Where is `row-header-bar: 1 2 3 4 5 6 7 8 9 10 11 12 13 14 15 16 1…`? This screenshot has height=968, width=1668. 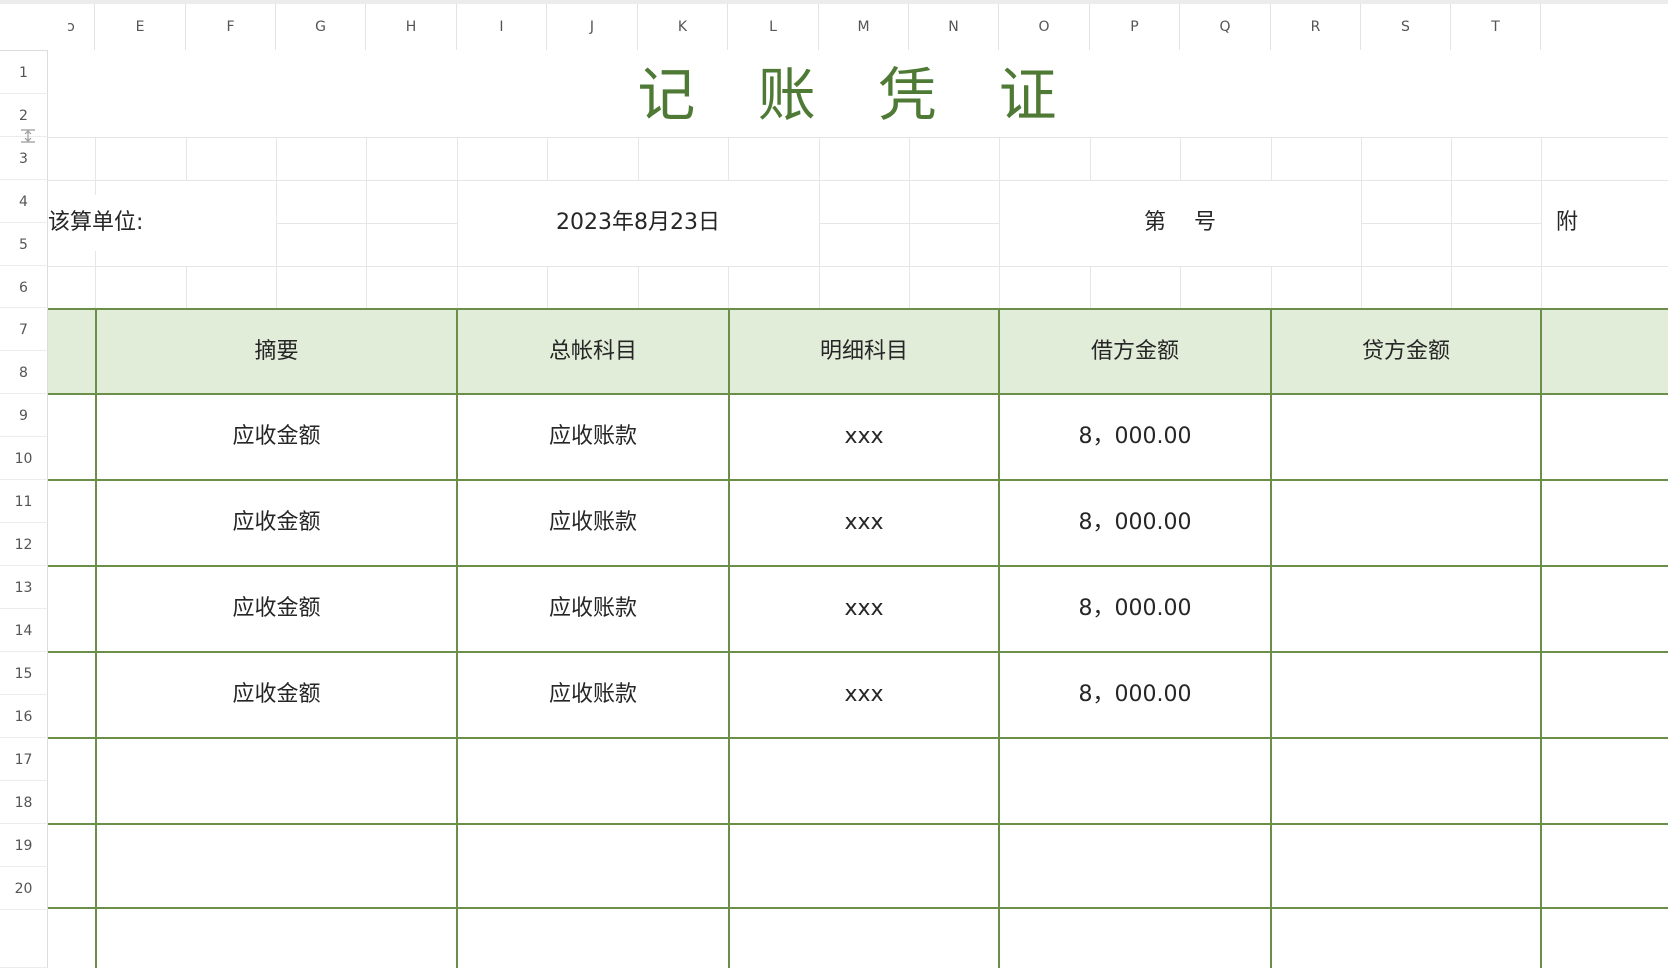 row-header-bar: 1 2 3 4 5 6 7 8 9 10 11 12 13 14 15 16 1… is located at coordinates (24, 509).